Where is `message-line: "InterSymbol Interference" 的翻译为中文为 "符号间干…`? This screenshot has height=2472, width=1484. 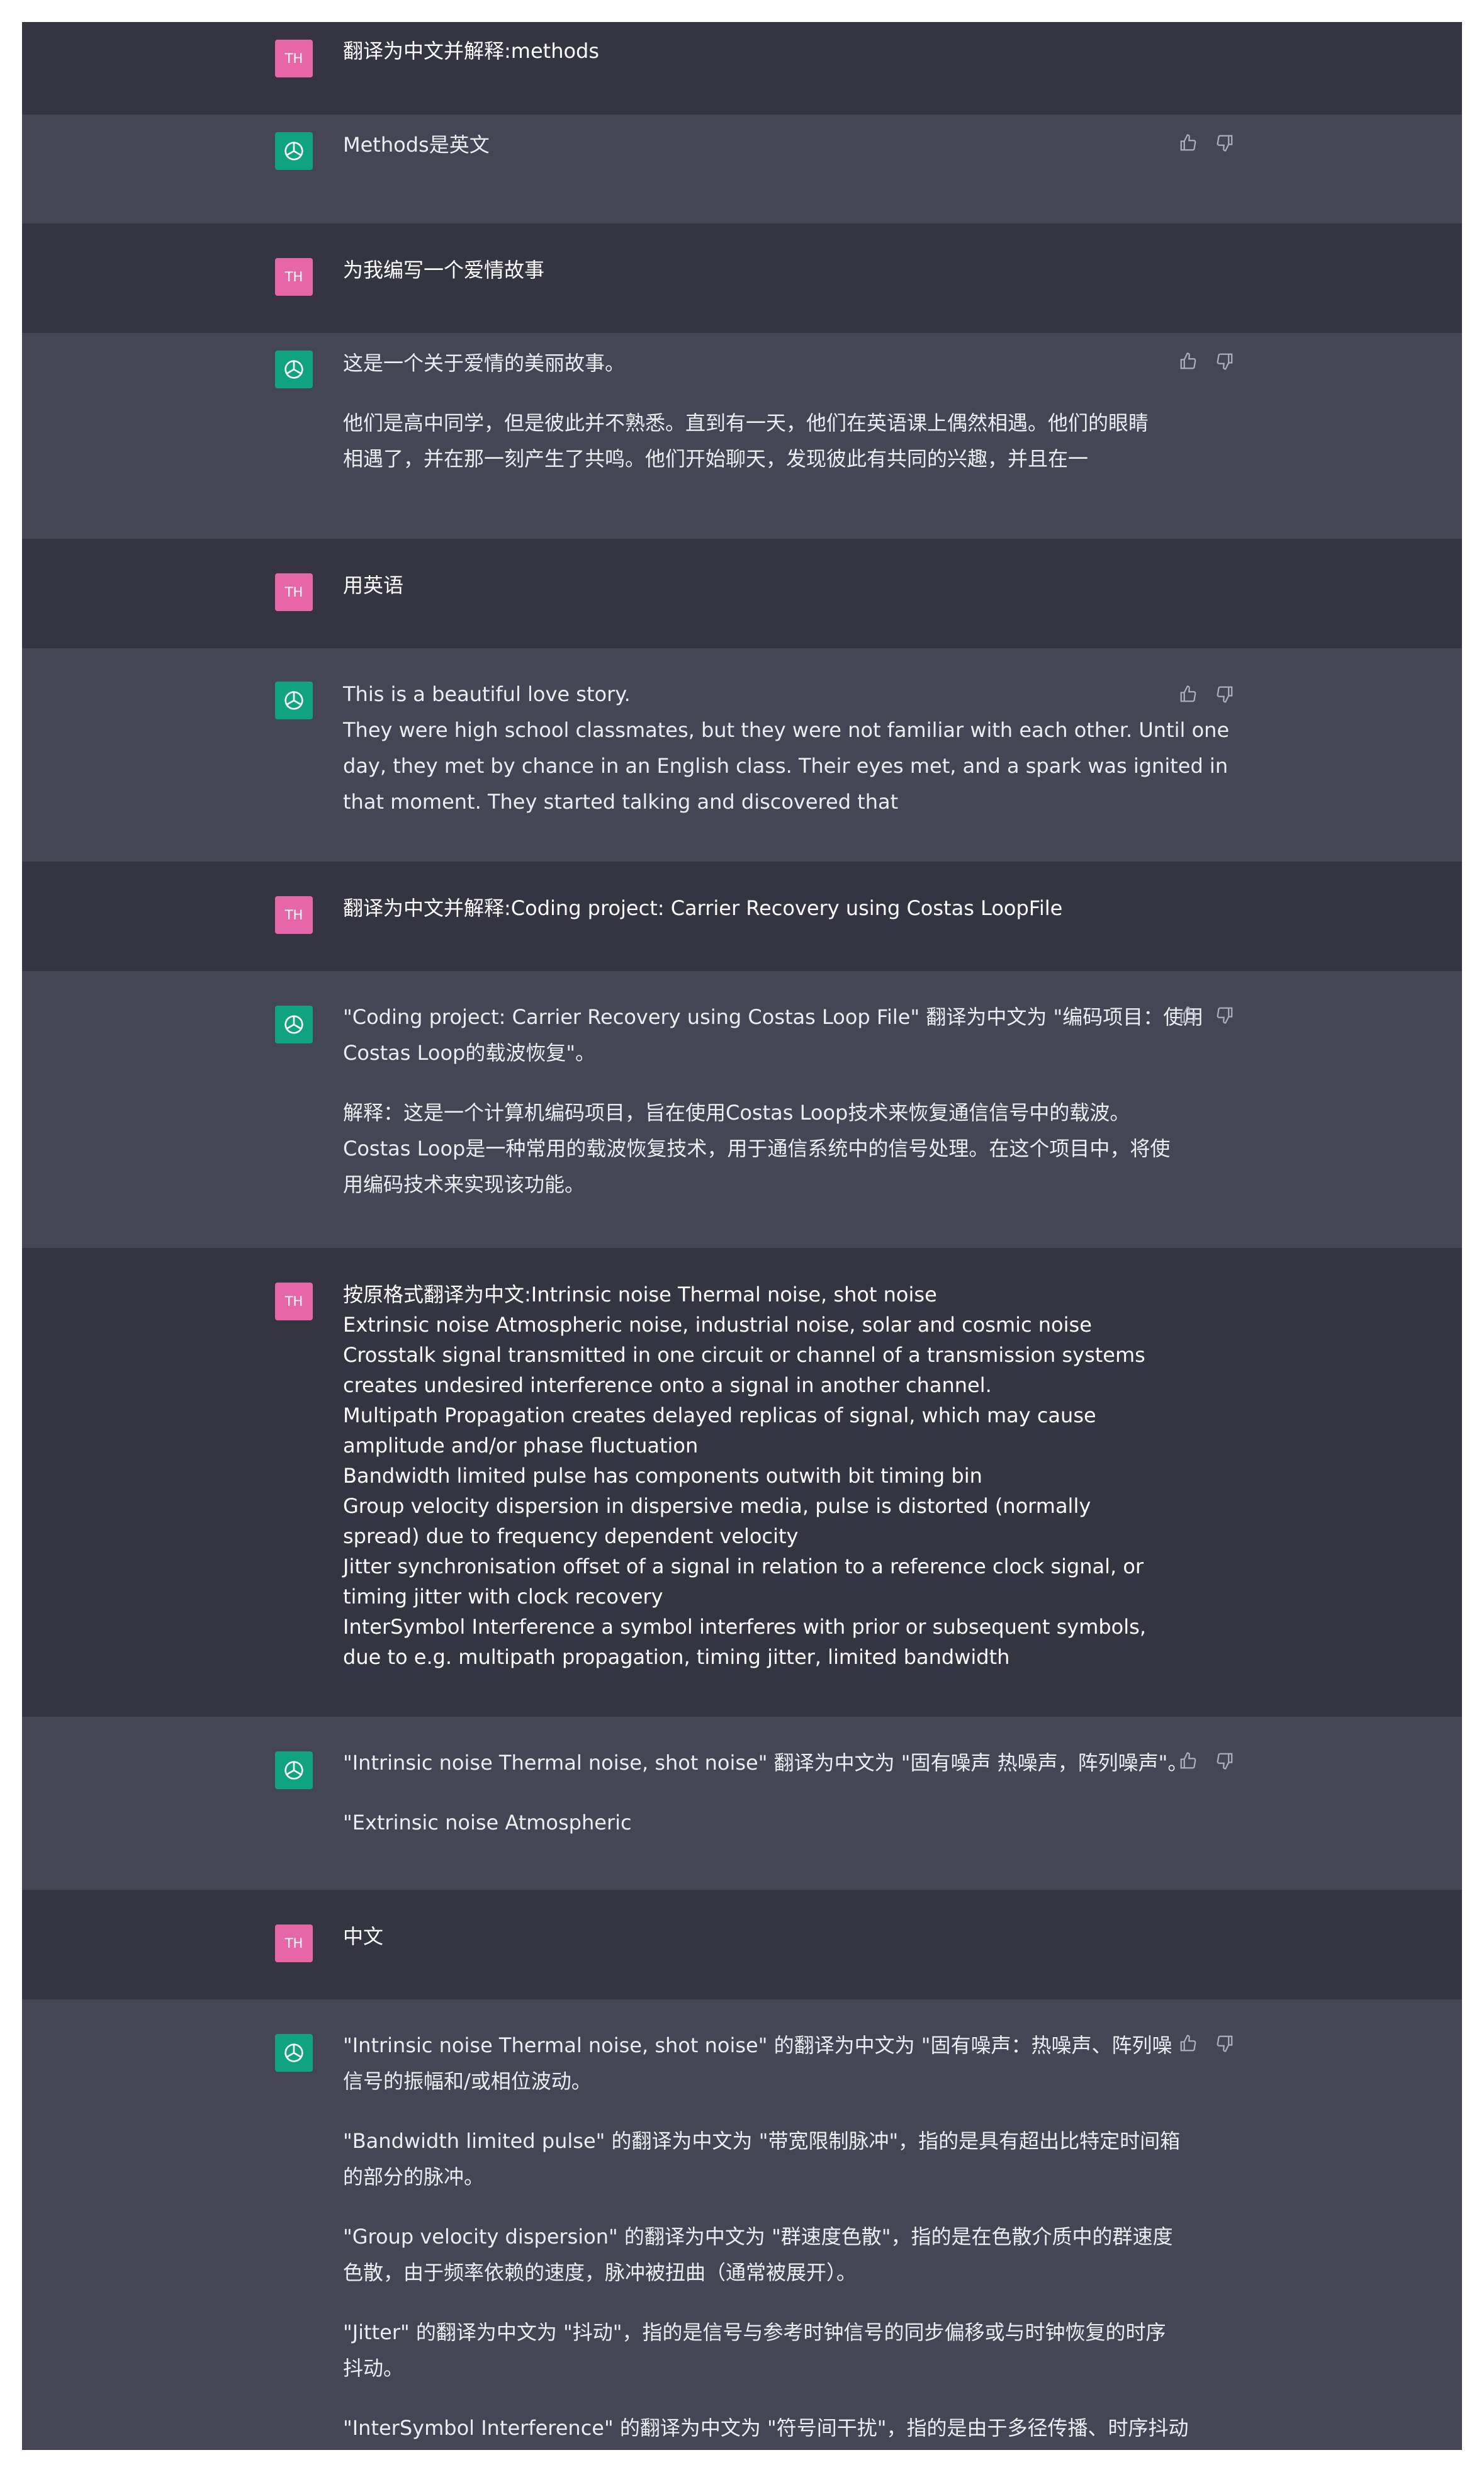
message-line: "InterSymbol Interference" 的翻译为中文为 "符号间干… is located at coordinates (766, 2428).